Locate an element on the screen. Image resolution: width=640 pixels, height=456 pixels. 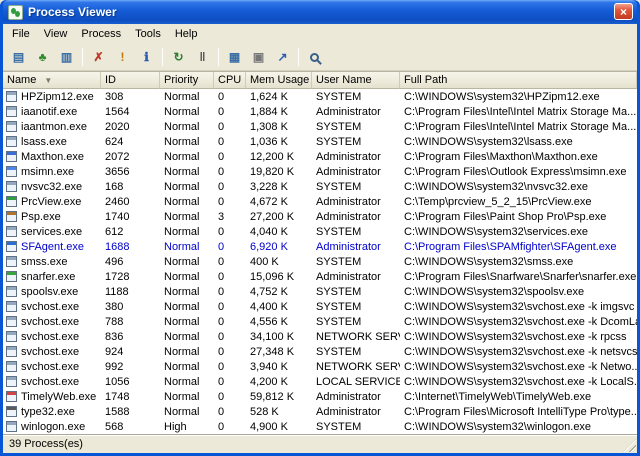
process-id: 2020 is located at coordinates (117, 126).